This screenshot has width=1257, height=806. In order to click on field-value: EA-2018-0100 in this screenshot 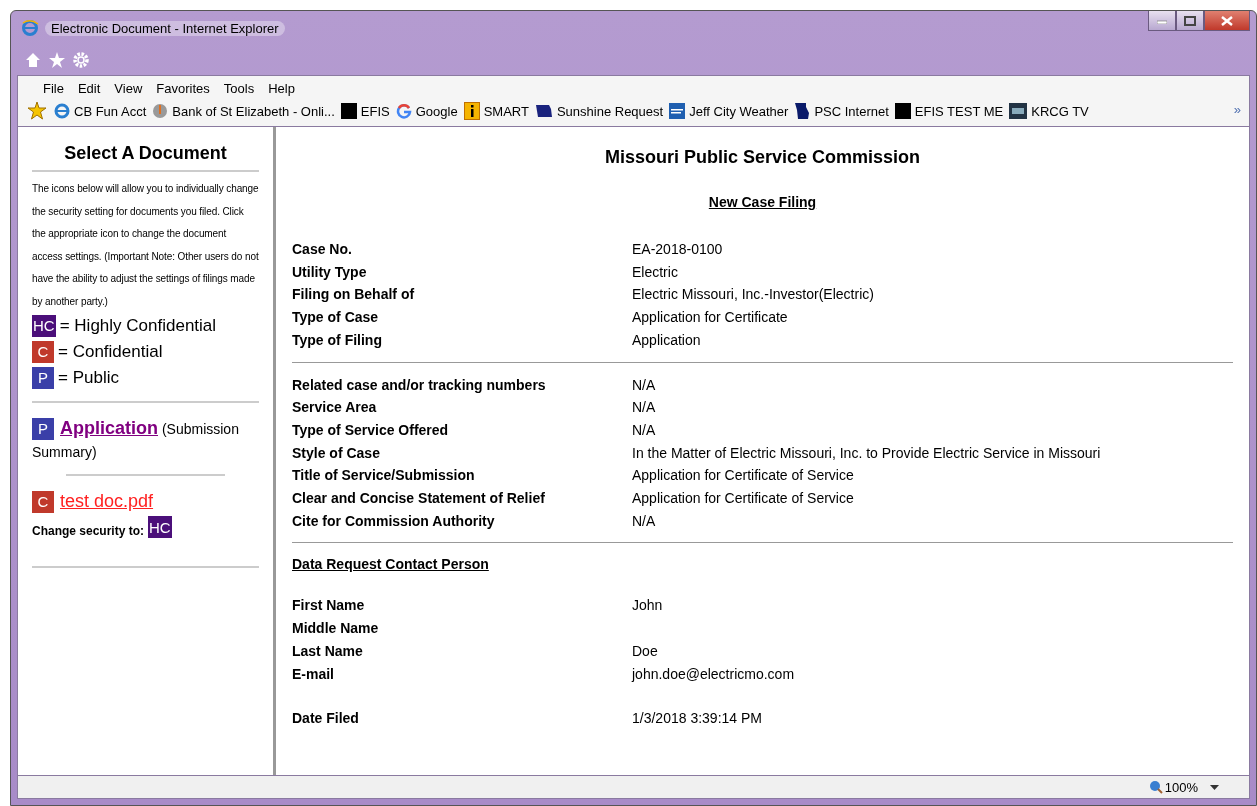, I will do `click(678, 249)`.